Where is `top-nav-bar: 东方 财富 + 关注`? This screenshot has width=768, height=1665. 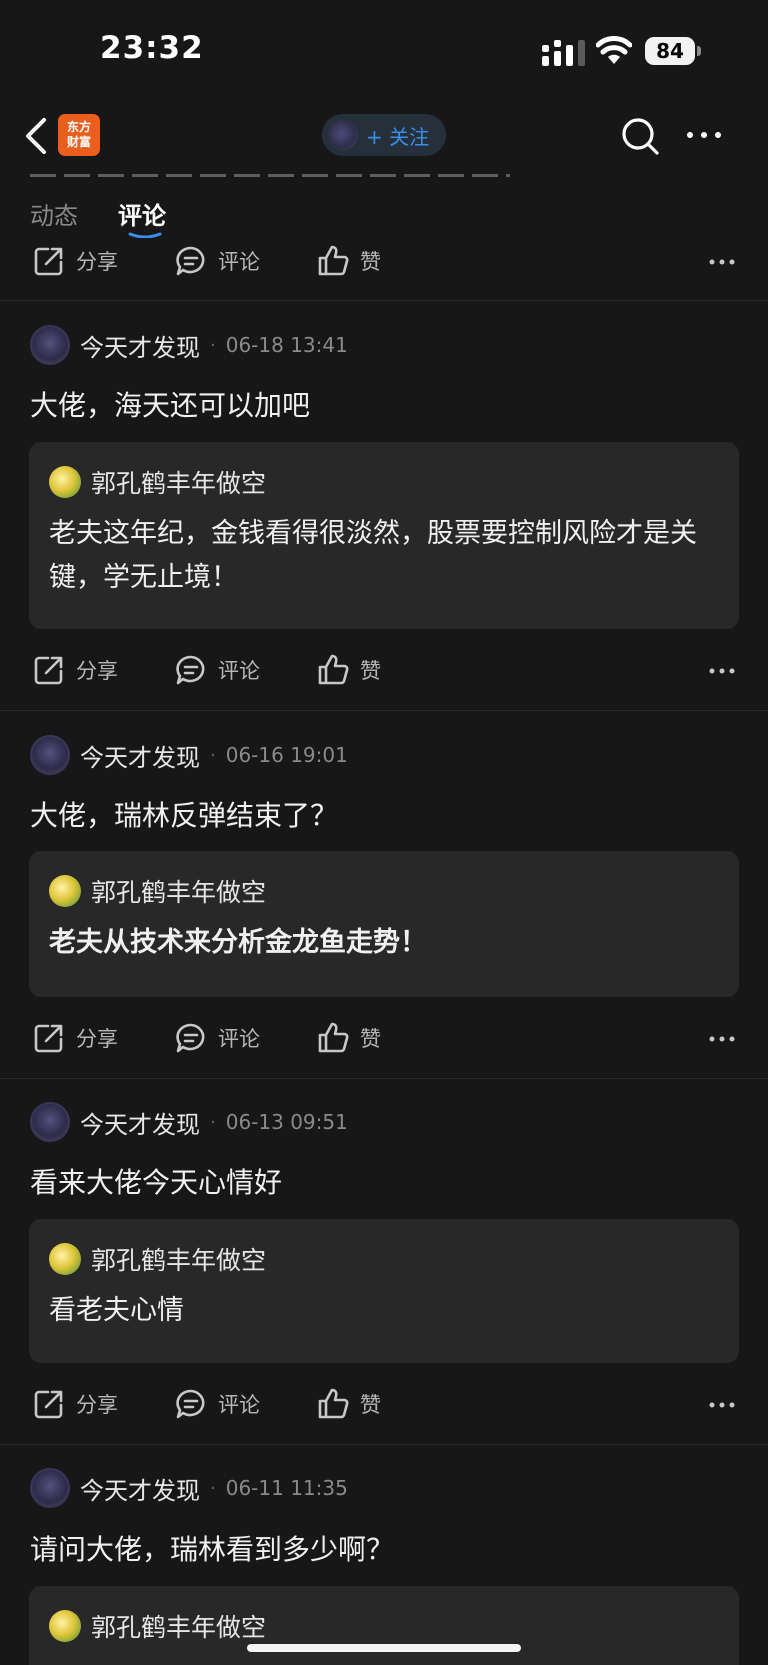
top-nav-bar: 东方 财富 + 关注 is located at coordinates (384, 137).